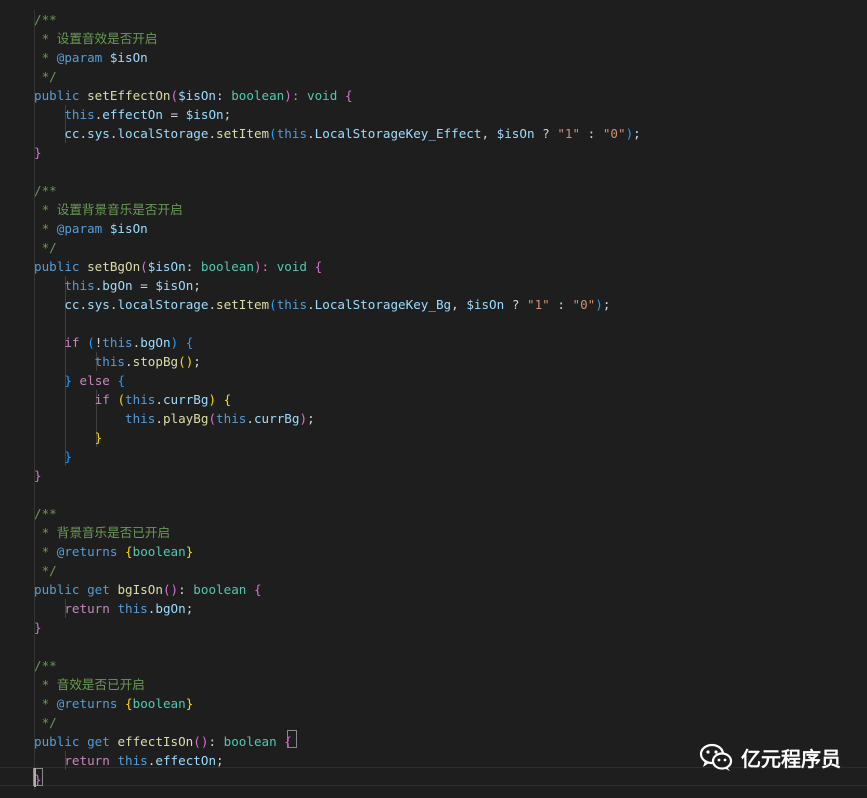  What do you see at coordinates (133, 399) in the screenshot?
I see `code-line: if (this.currBg) {` at bounding box center [133, 399].